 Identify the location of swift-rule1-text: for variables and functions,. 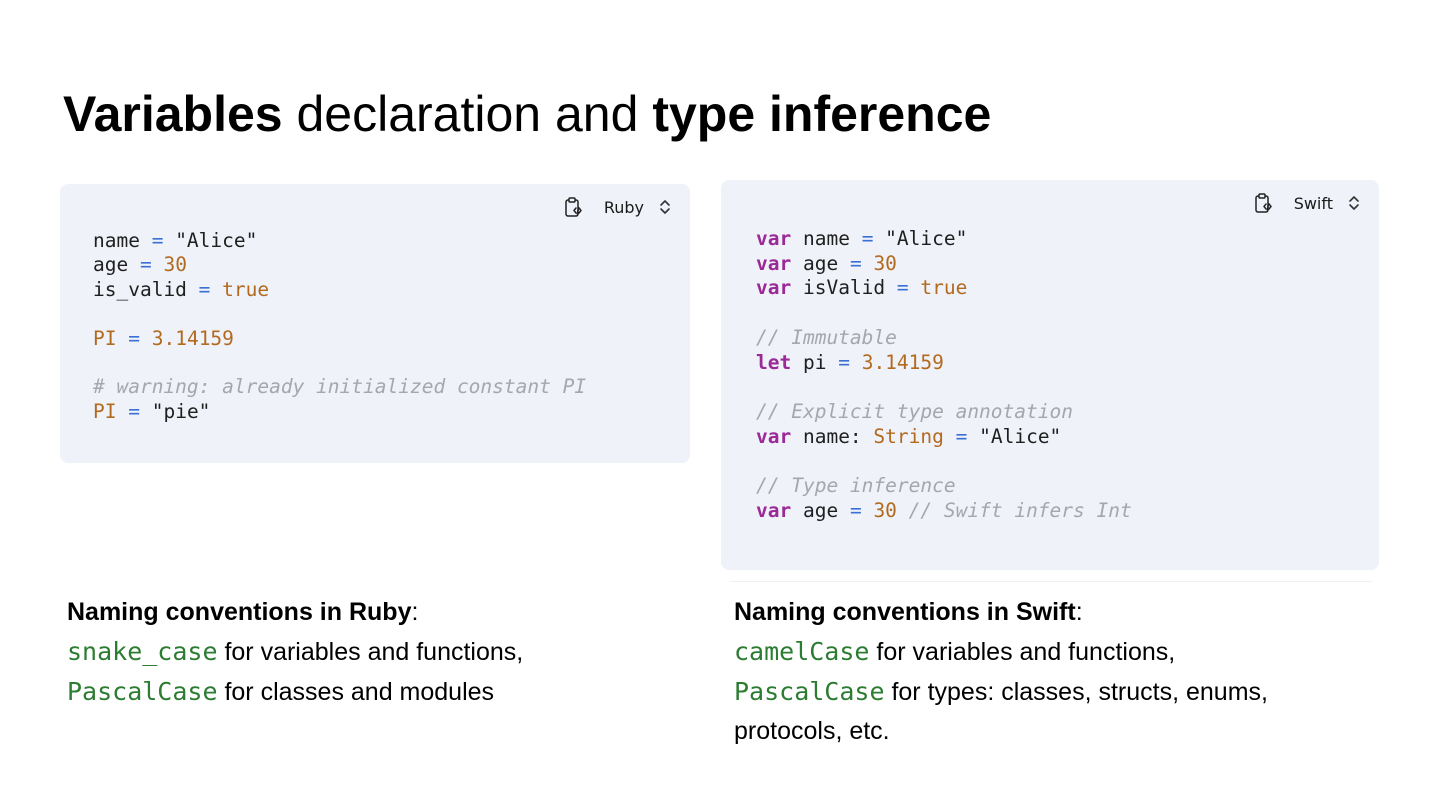
(1022, 652).